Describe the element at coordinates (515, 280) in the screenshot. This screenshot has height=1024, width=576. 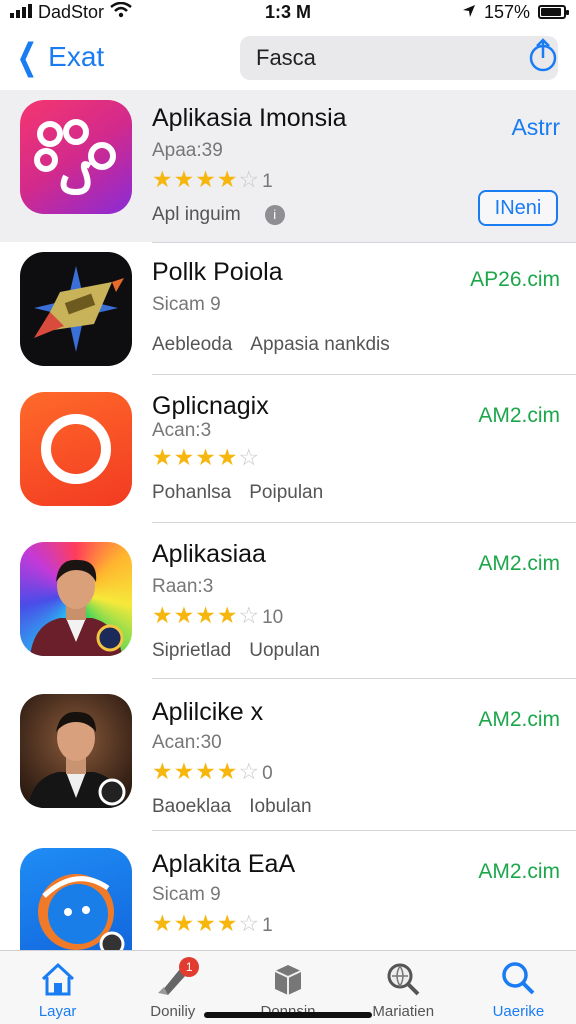
I see `app-price: AP26.cim` at that location.